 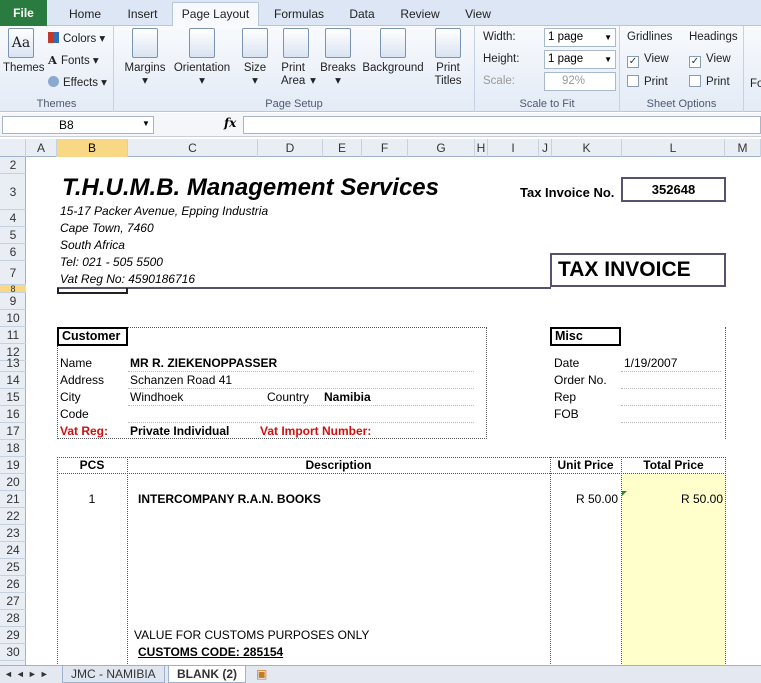 What do you see at coordinates (13, 516) in the screenshot?
I see `row-header-22: 22` at bounding box center [13, 516].